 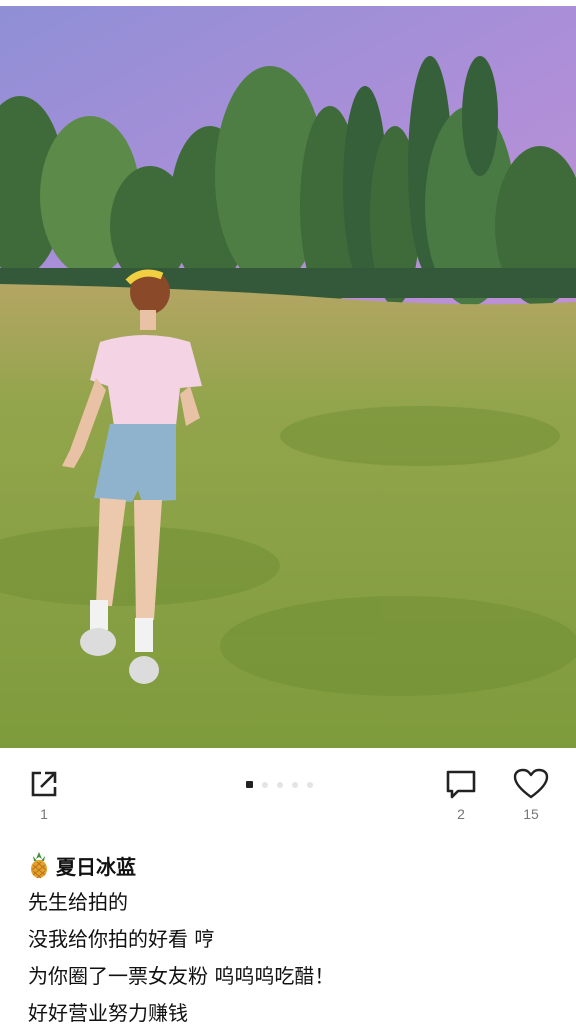 I want to click on carousel-indicator, so click(x=279, y=784).